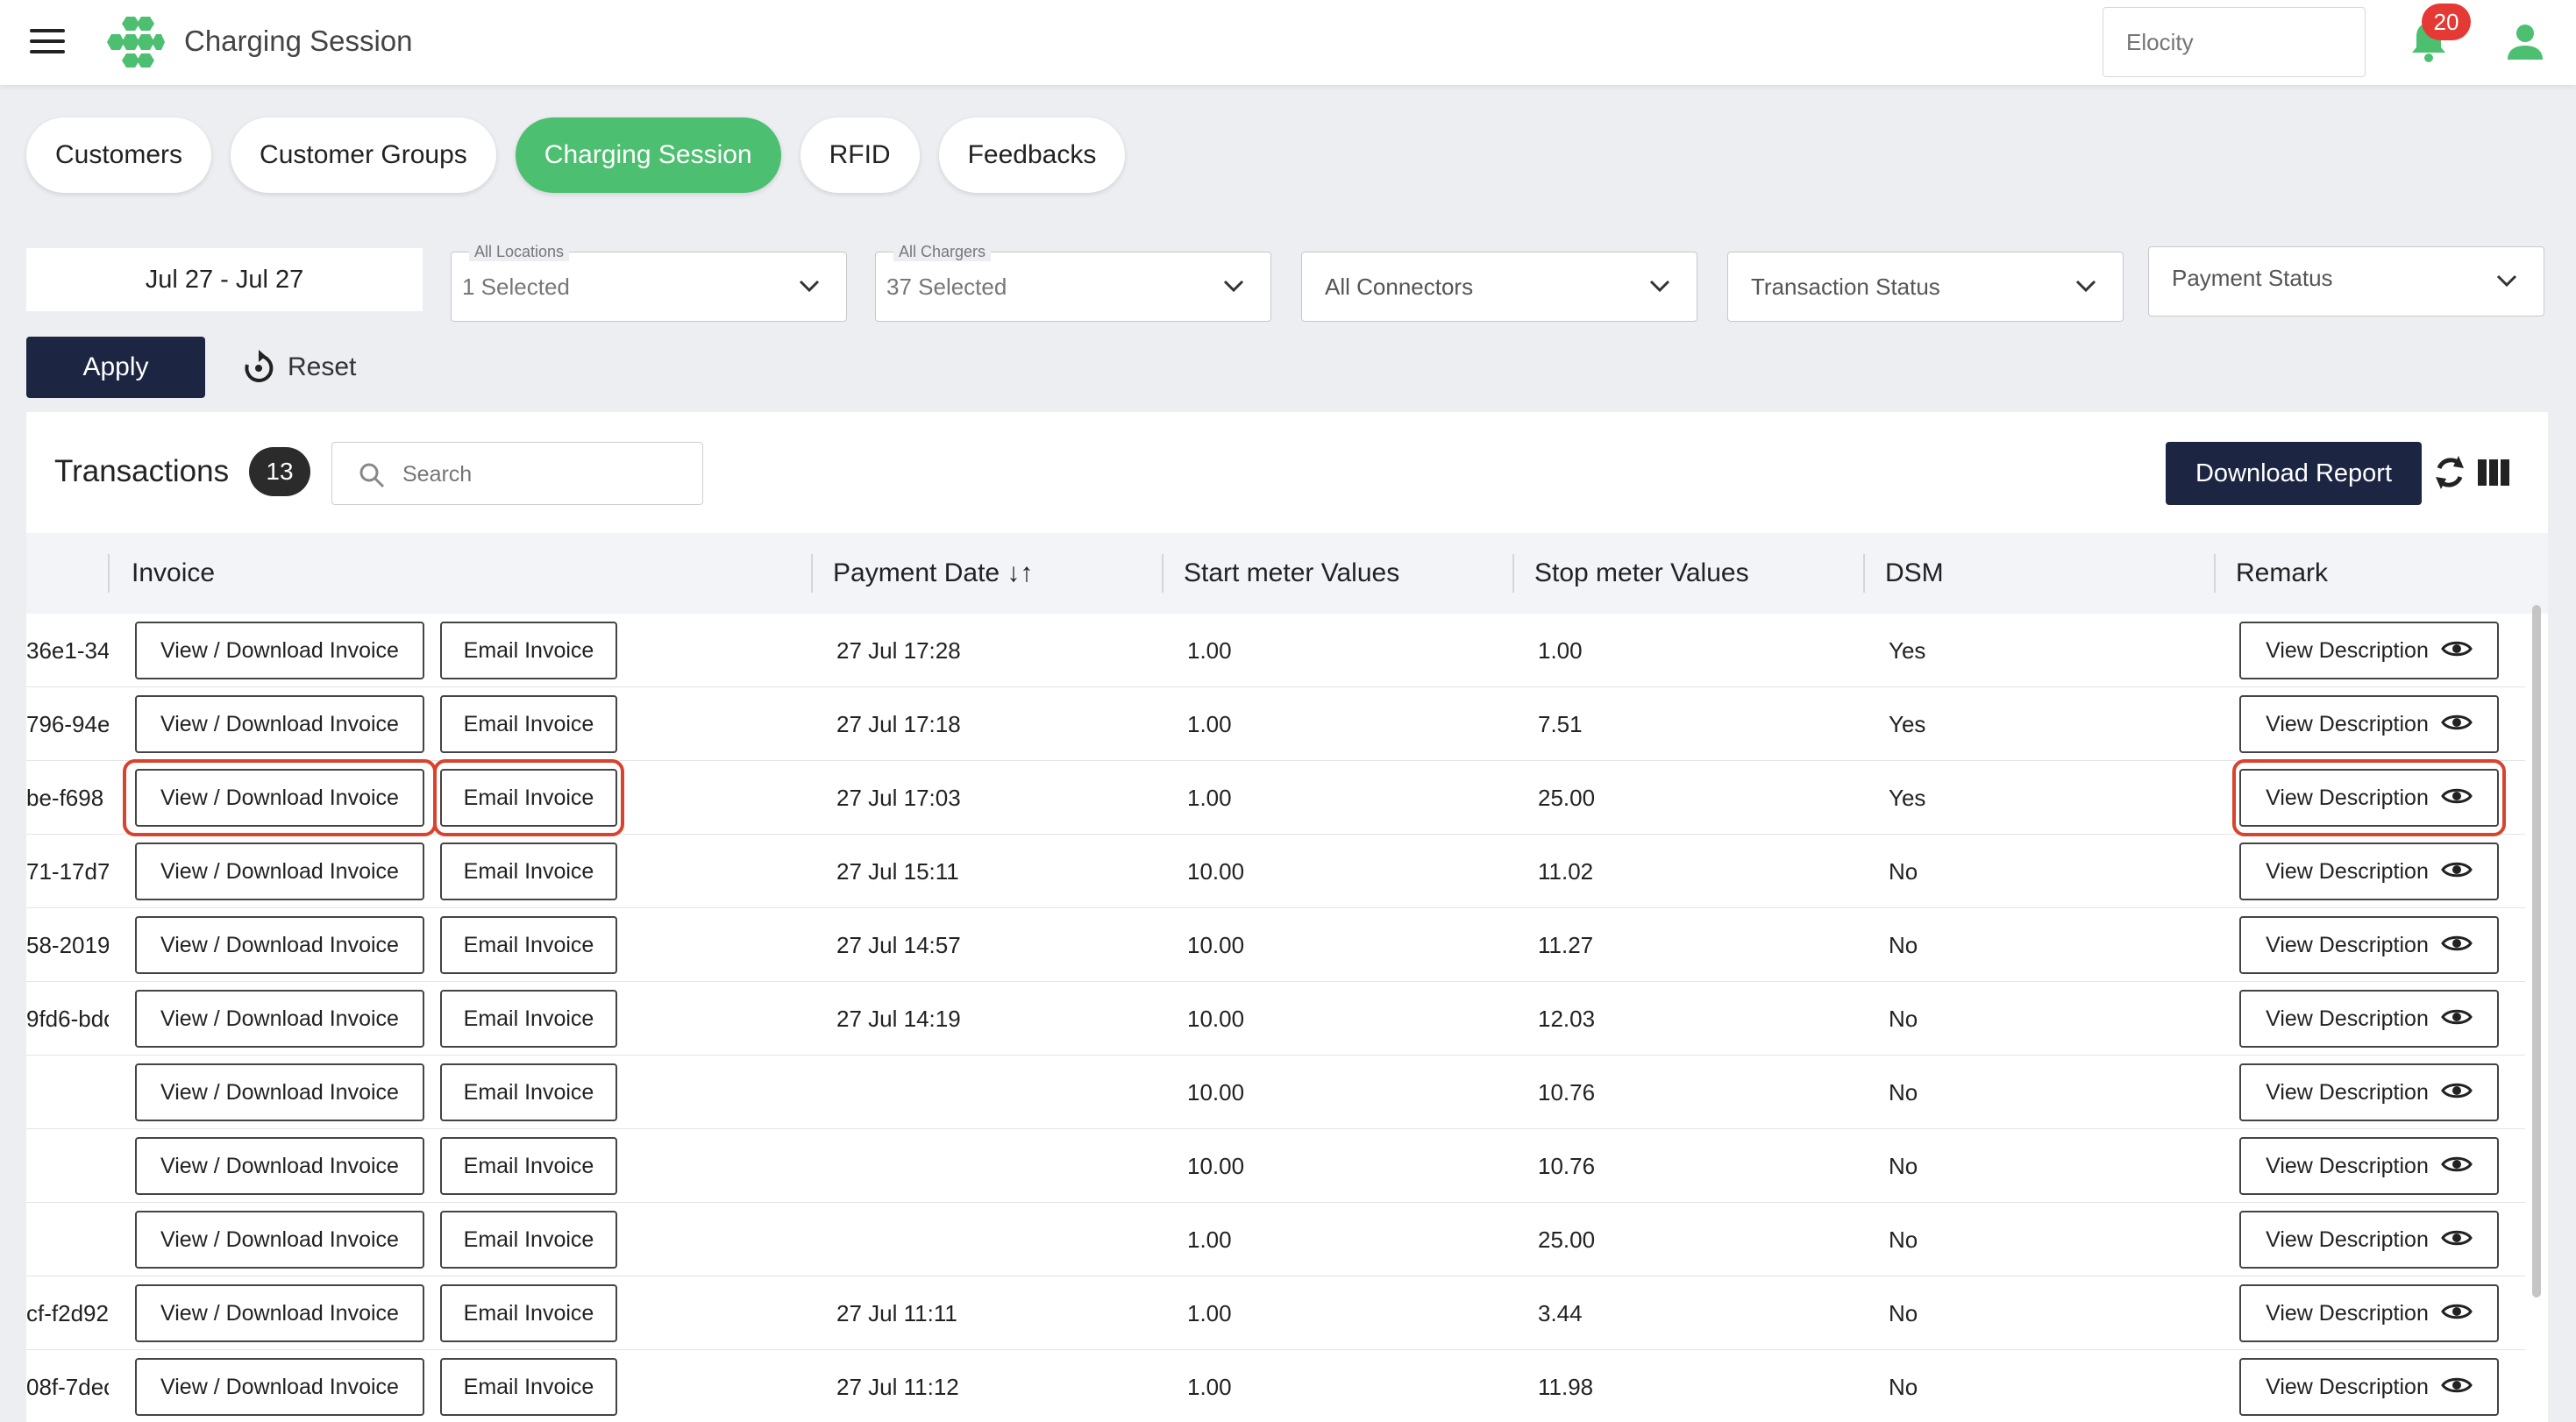 The height and width of the screenshot is (1422, 2576). What do you see at coordinates (119, 155) in the screenshot?
I see `tab-customers: Customers` at bounding box center [119, 155].